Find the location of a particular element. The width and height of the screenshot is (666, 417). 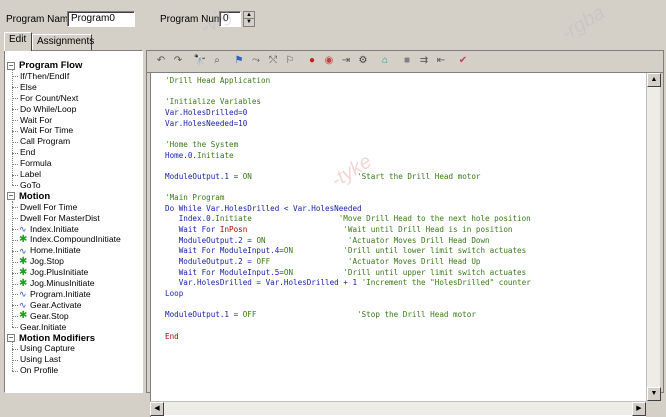

scroll-down-icon: ▼ is located at coordinates (654, 394).